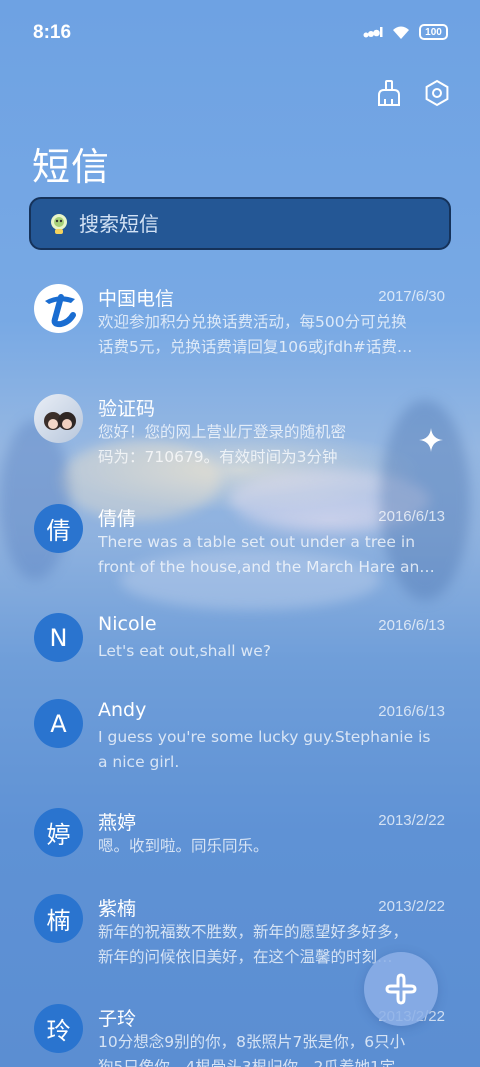 Image resolution: width=480 pixels, height=1067 pixels. Describe the element at coordinates (122, 710) in the screenshot. I see `contact-name: Andy` at that location.